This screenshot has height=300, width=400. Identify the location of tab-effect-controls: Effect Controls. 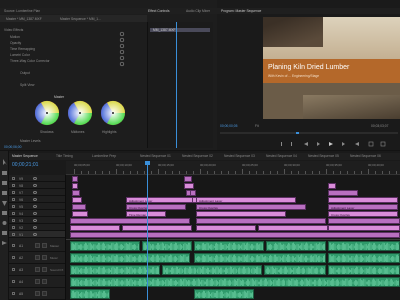
(159, 11).